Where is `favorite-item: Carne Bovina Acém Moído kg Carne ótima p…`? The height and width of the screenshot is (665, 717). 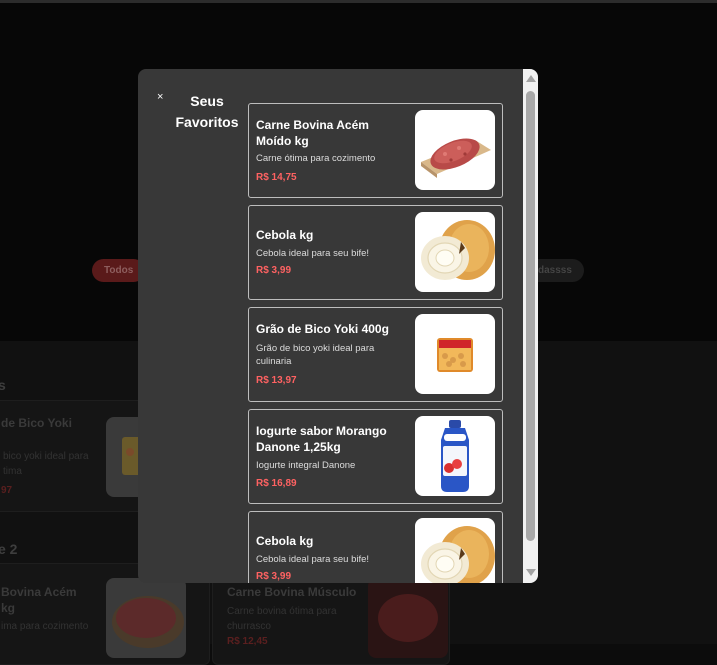 favorite-item: Carne Bovina Acém Moído kg Carne ótima p… is located at coordinates (375, 150).